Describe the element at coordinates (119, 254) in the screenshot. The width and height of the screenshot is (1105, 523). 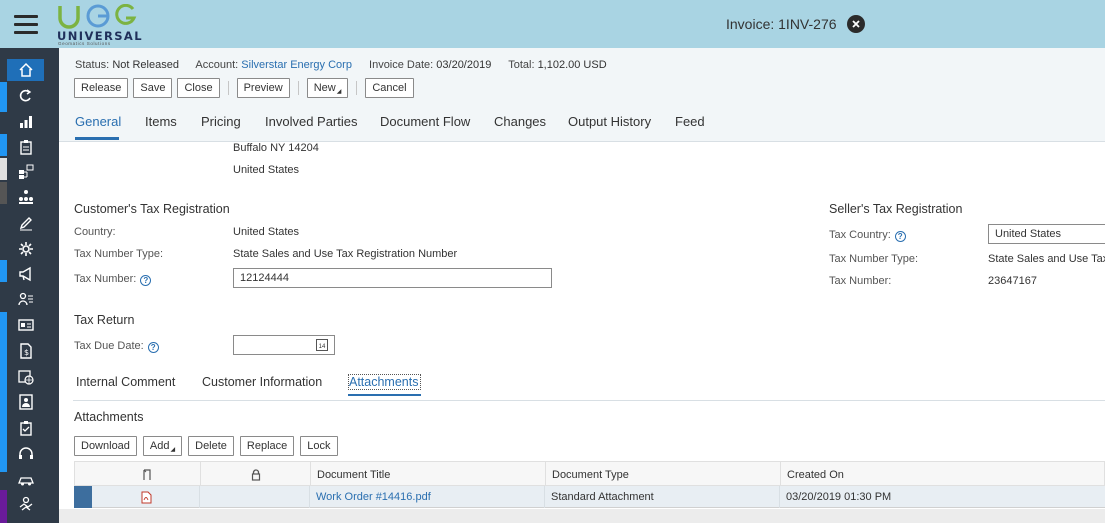
I see `tax-number-type-label: Tax Number Type:` at that location.